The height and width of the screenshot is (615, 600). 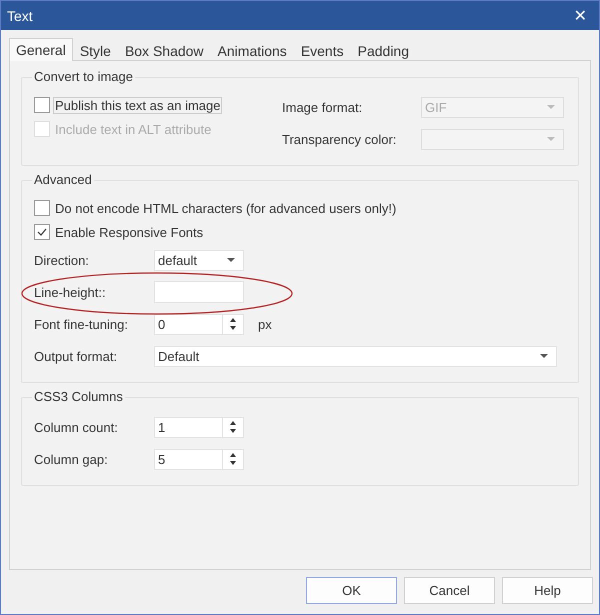 I want to click on window-title: Text, so click(x=20, y=16).